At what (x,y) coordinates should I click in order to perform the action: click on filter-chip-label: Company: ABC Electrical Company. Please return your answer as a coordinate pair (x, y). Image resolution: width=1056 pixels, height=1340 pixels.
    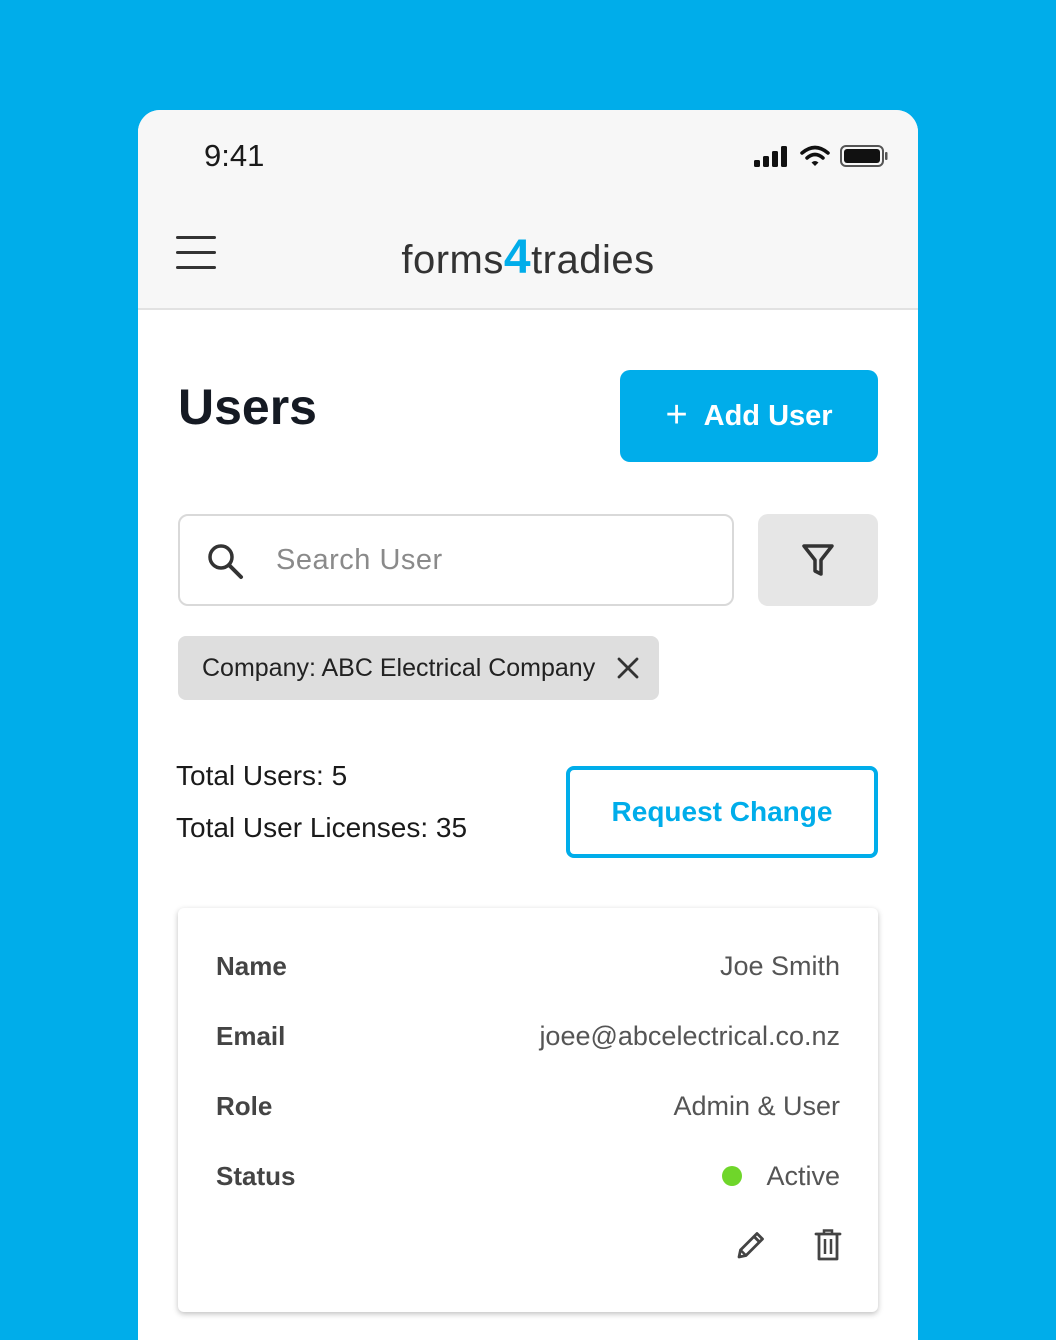
    Looking at the image, I should click on (399, 667).